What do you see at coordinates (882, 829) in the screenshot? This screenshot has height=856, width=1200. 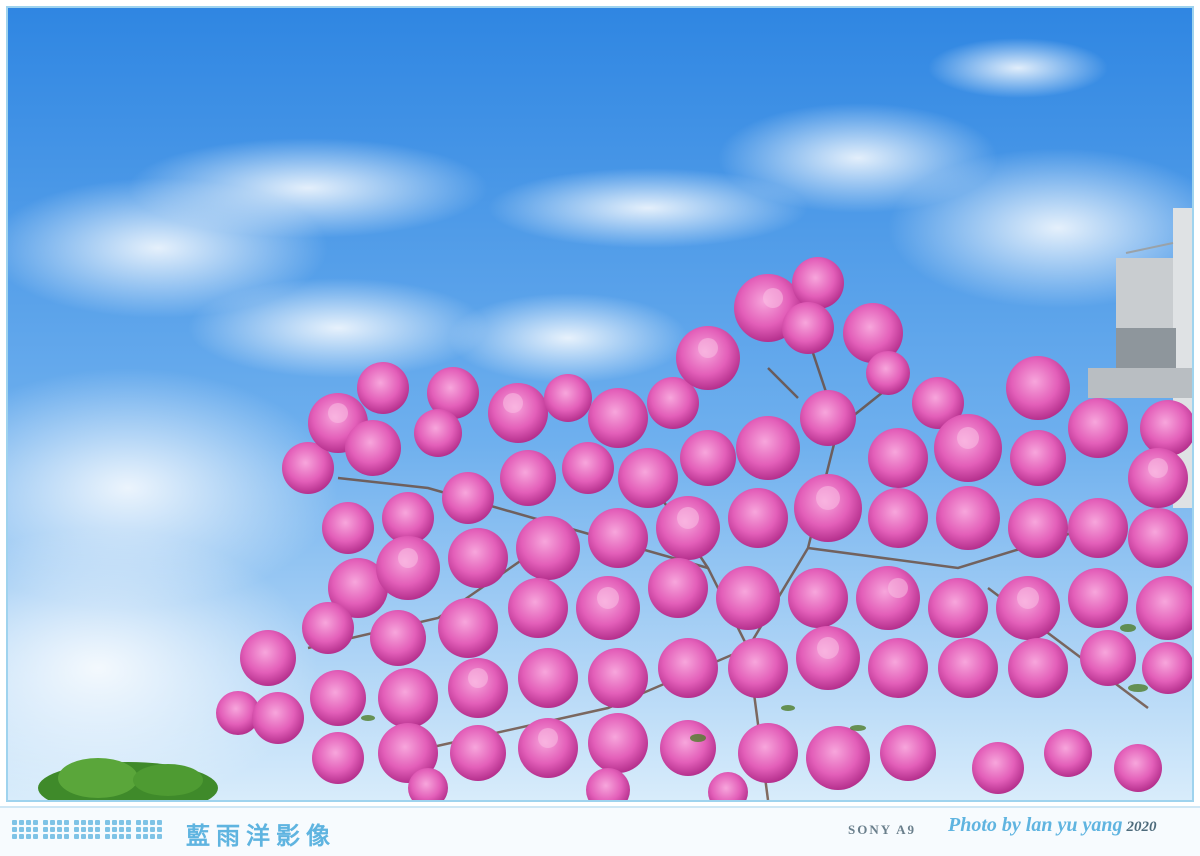 I see `camera-model: SONY A9` at bounding box center [882, 829].